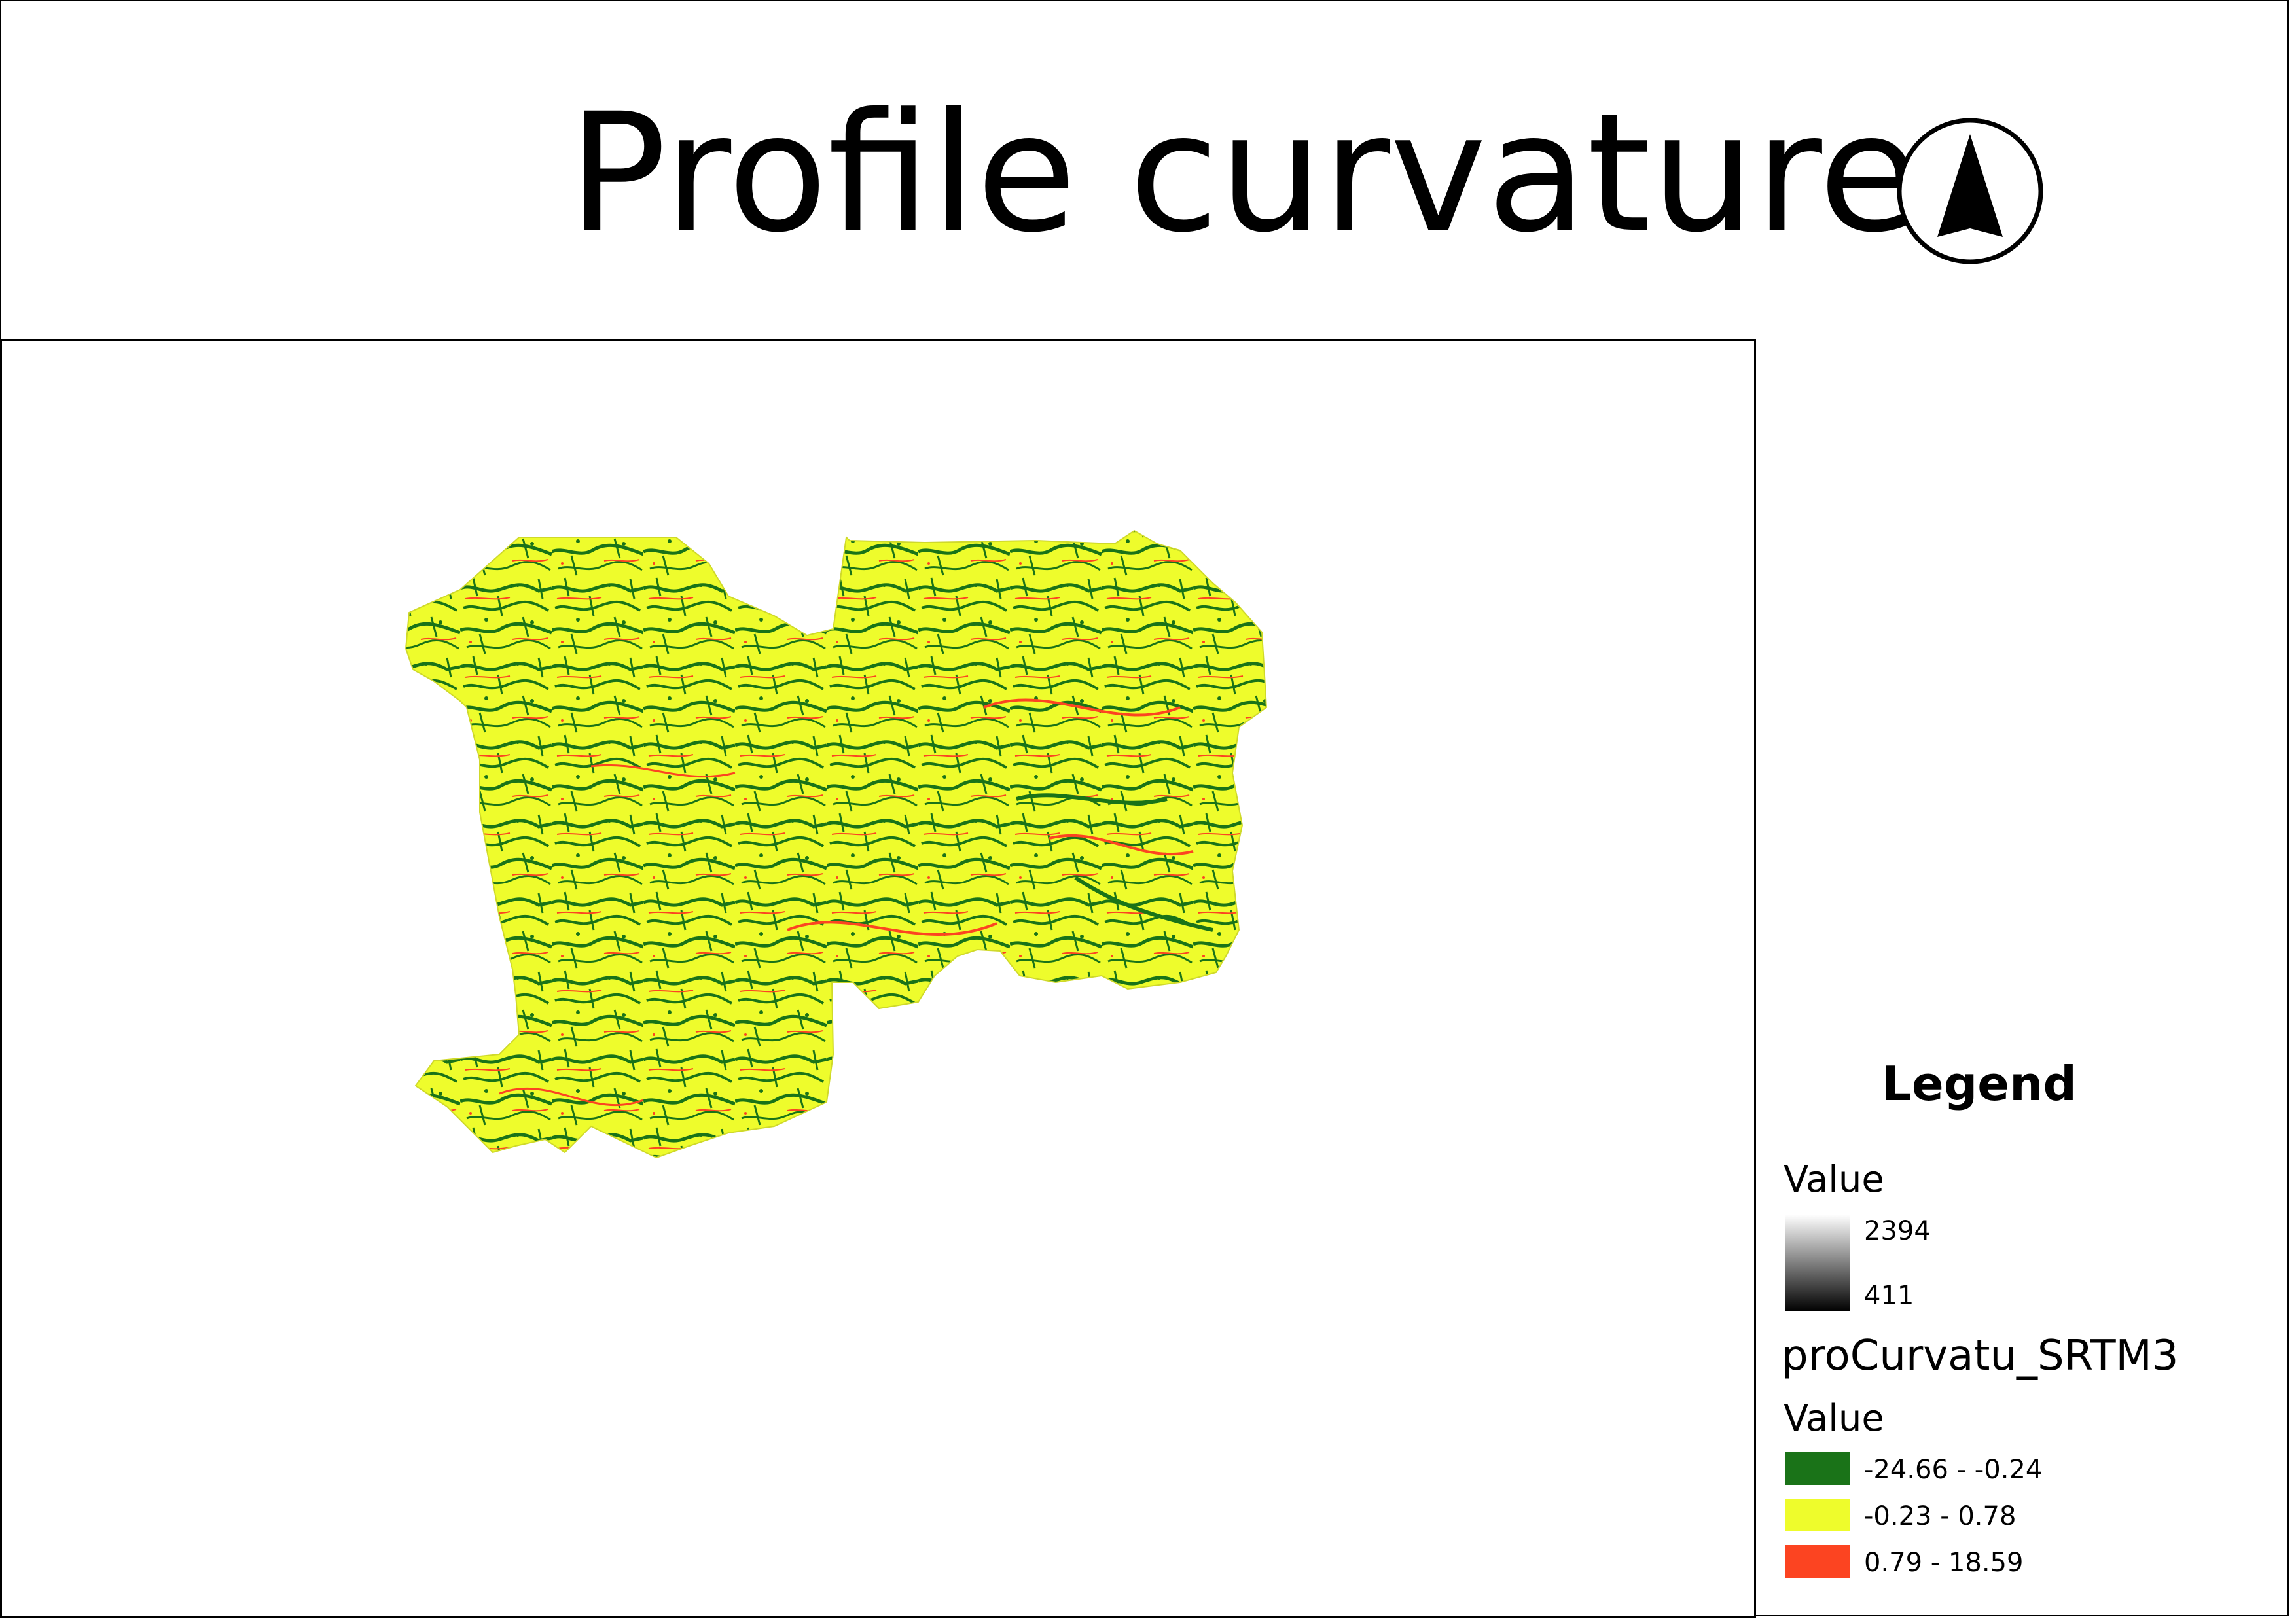  Describe the element at coordinates (1889, 1296) in the screenshot. I see `legend-dem-low: 411` at that location.